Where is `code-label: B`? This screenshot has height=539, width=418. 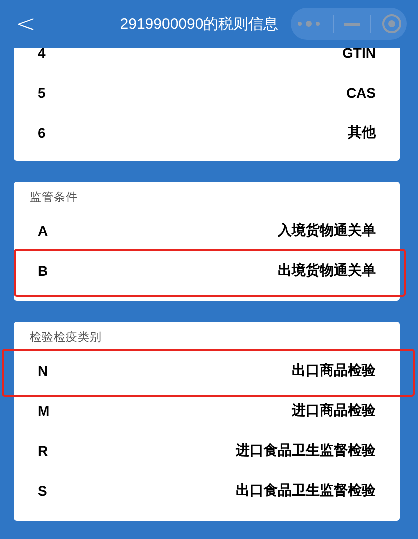
code-label: B is located at coordinates (43, 271).